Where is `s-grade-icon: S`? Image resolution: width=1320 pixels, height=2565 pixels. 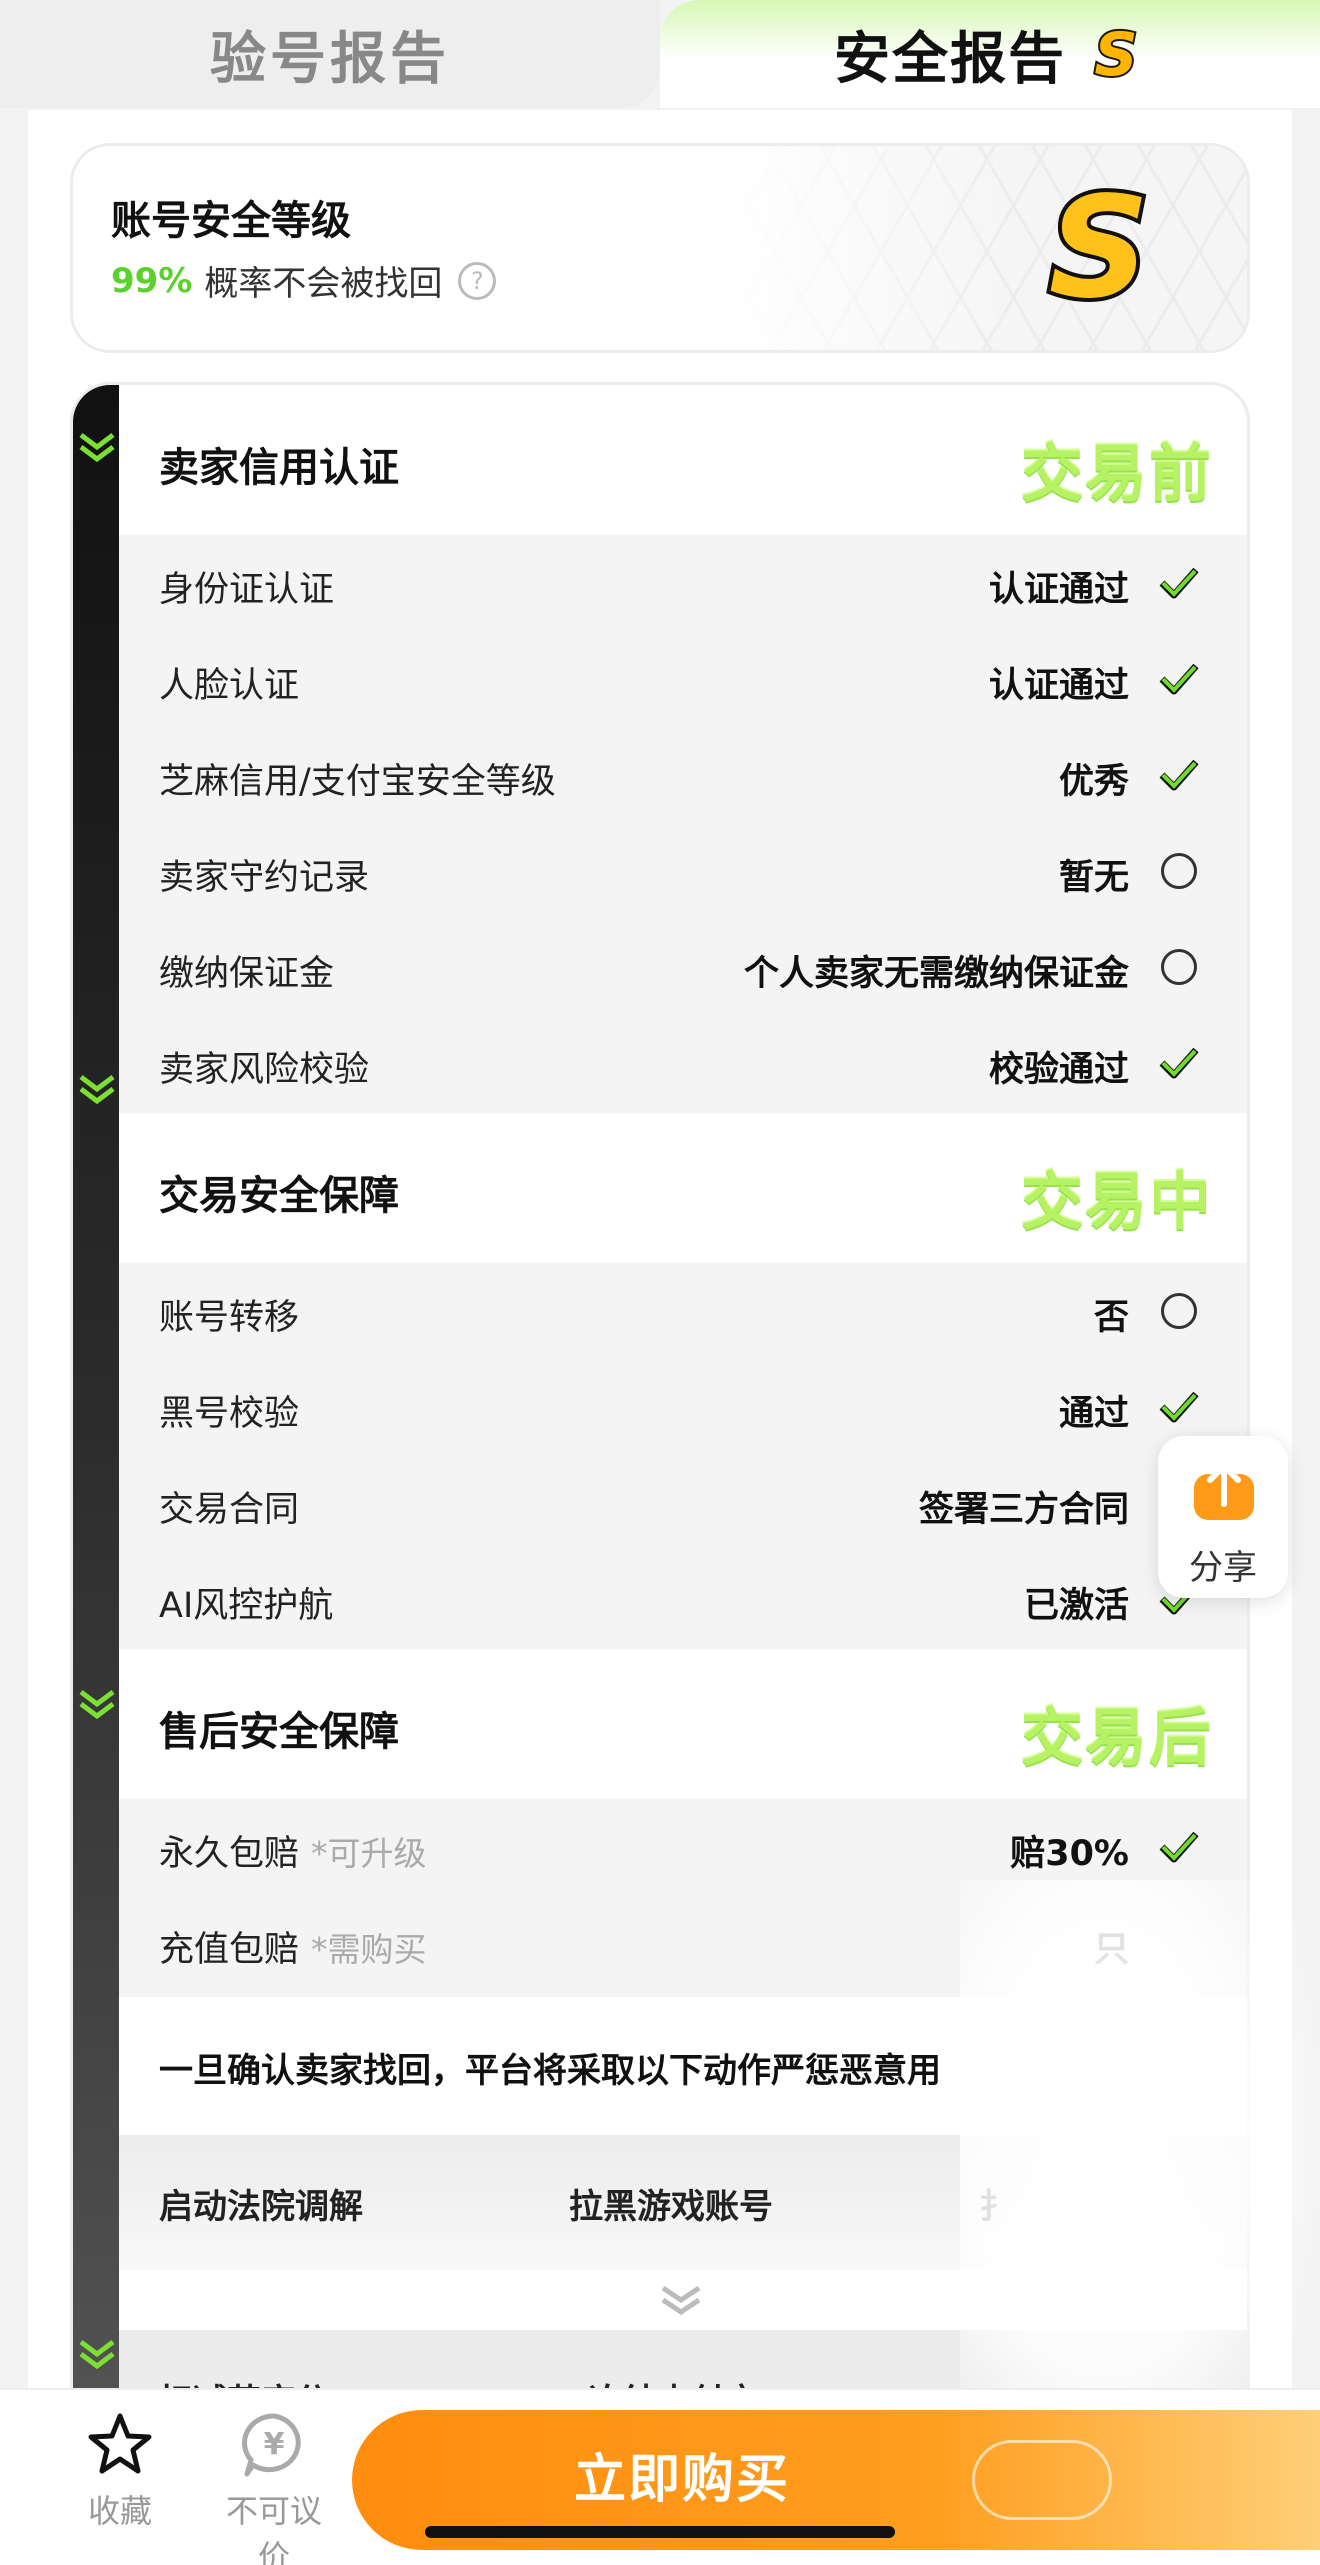
s-grade-icon: S is located at coordinates (1115, 54).